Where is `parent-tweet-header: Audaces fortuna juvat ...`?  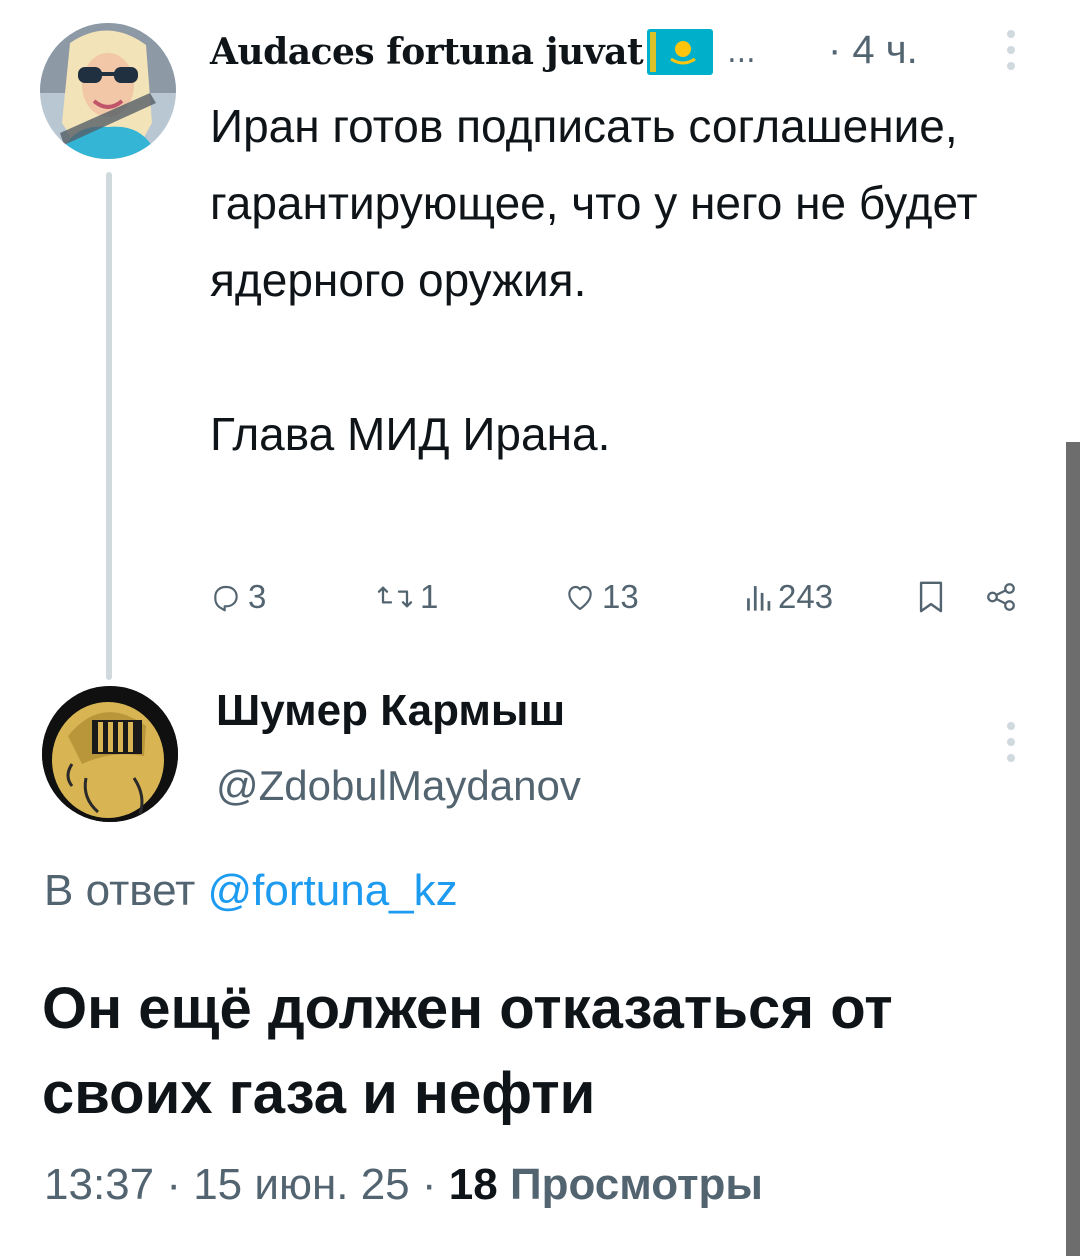
parent-tweet-header: Audaces fortuna juvat ... is located at coordinates (483, 52).